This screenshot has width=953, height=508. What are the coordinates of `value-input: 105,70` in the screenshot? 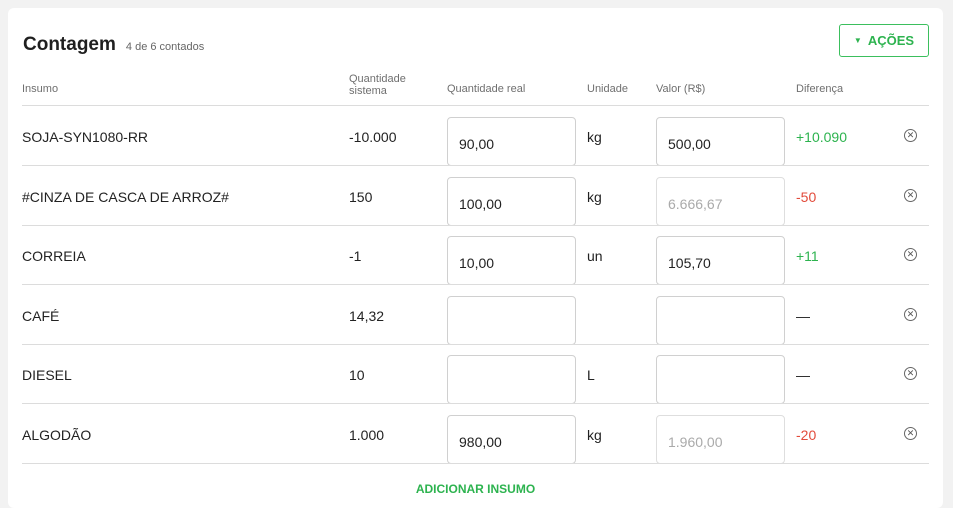 It's located at (720, 260).